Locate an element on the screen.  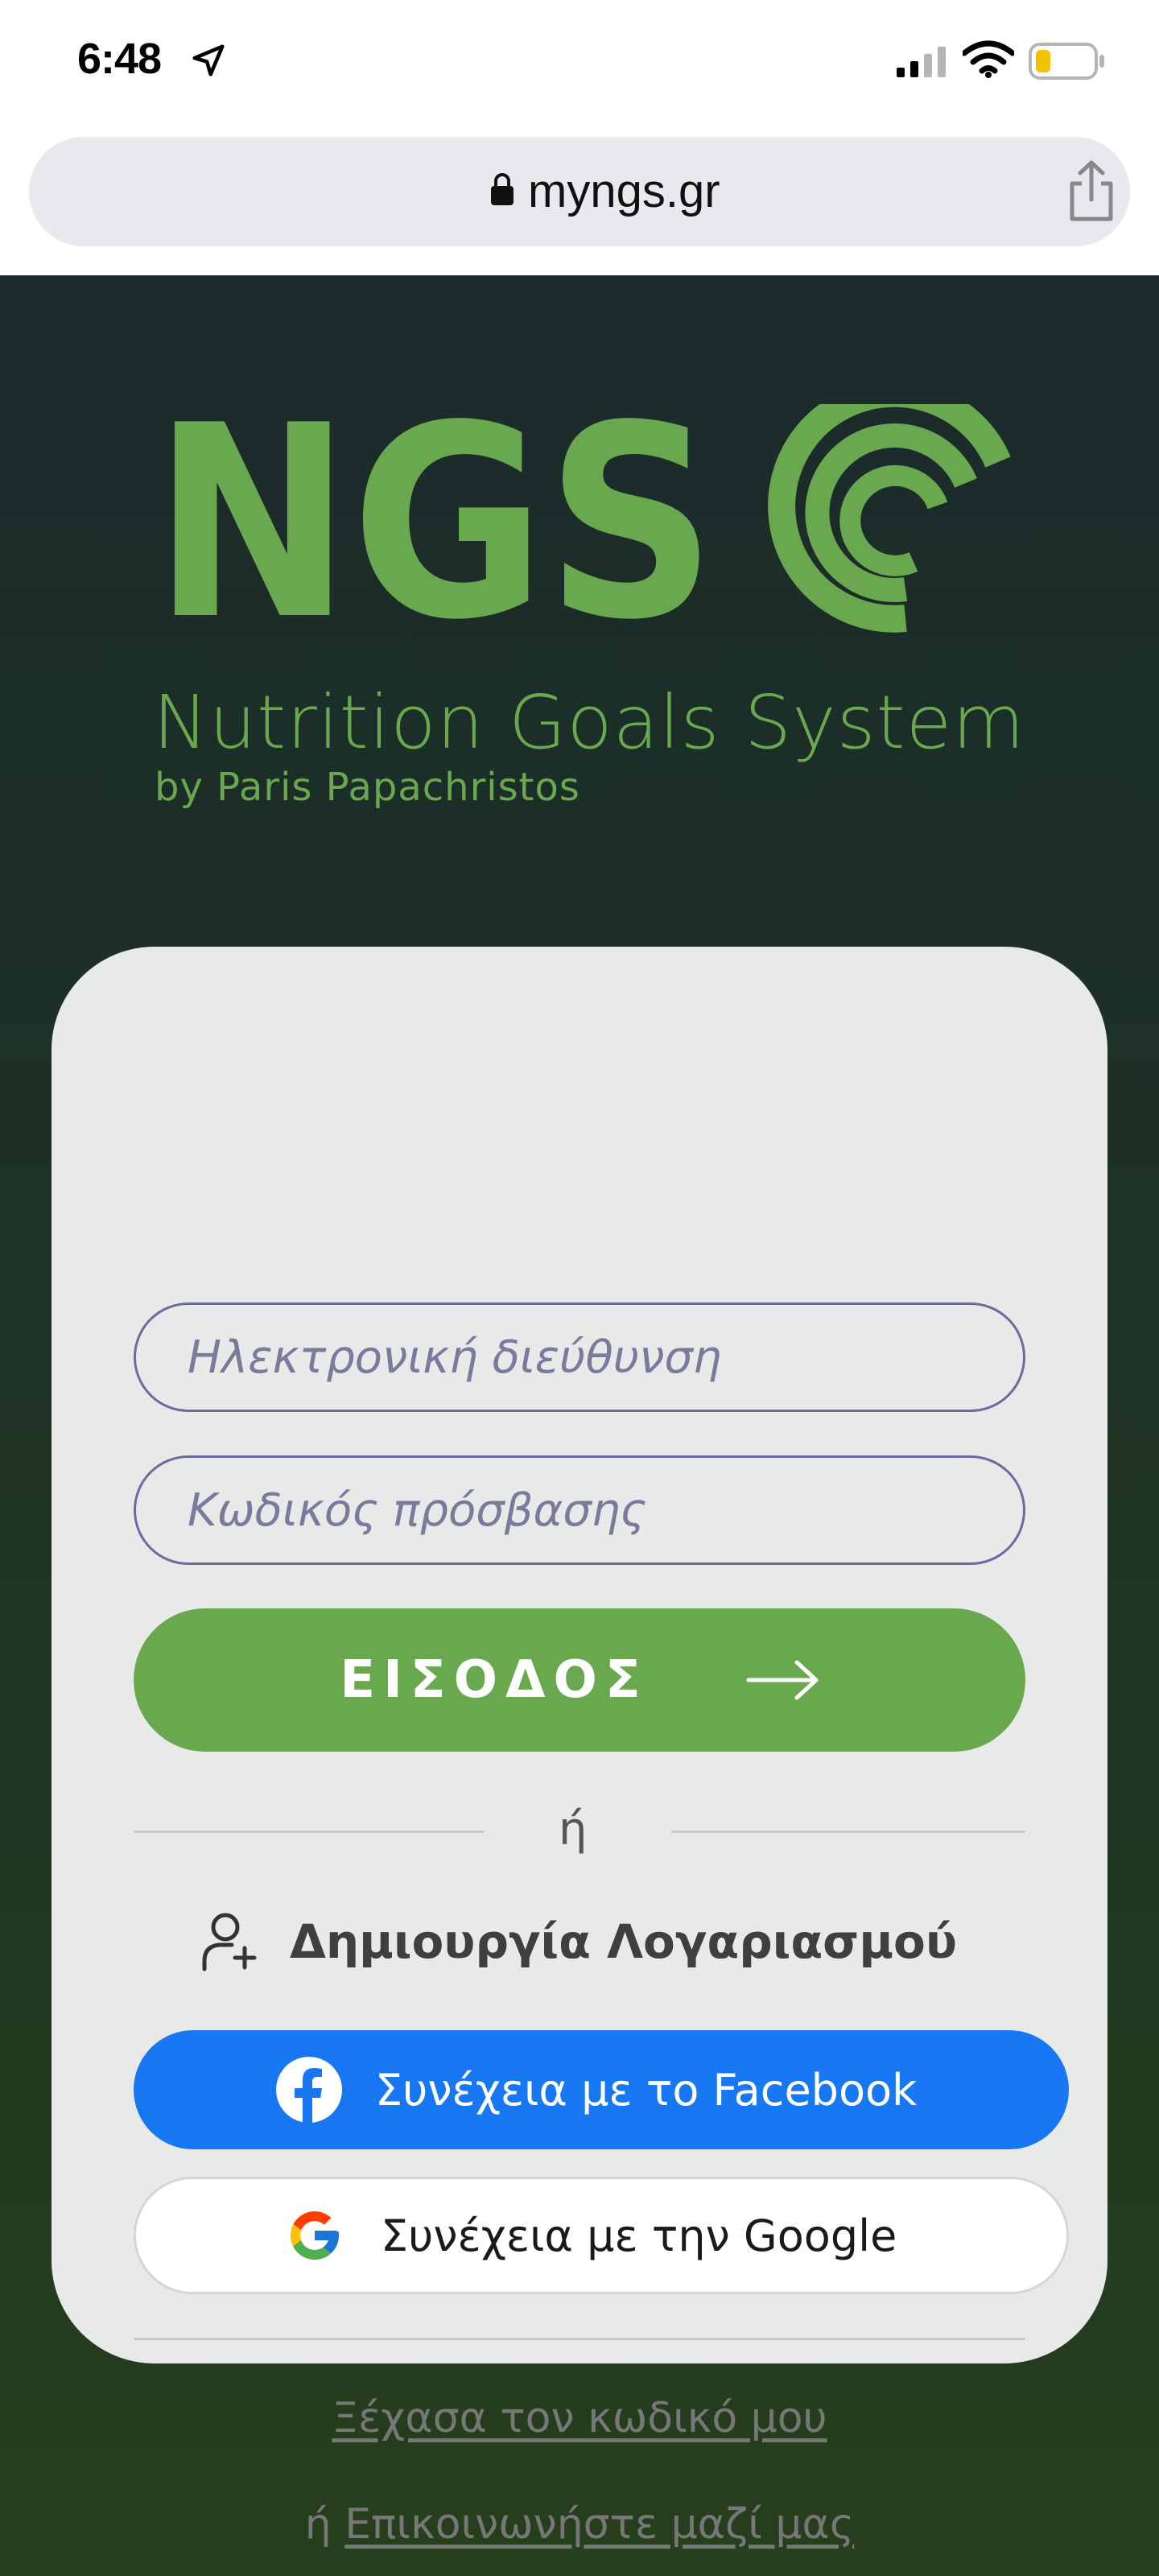
battery-low-icon is located at coordinates (1066, 61).